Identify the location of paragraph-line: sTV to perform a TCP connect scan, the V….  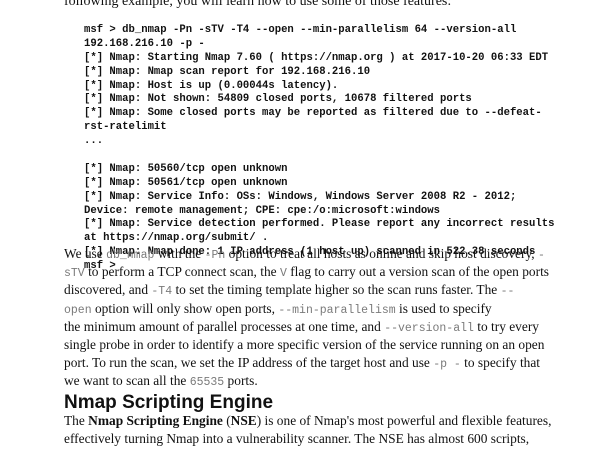
(306, 272).